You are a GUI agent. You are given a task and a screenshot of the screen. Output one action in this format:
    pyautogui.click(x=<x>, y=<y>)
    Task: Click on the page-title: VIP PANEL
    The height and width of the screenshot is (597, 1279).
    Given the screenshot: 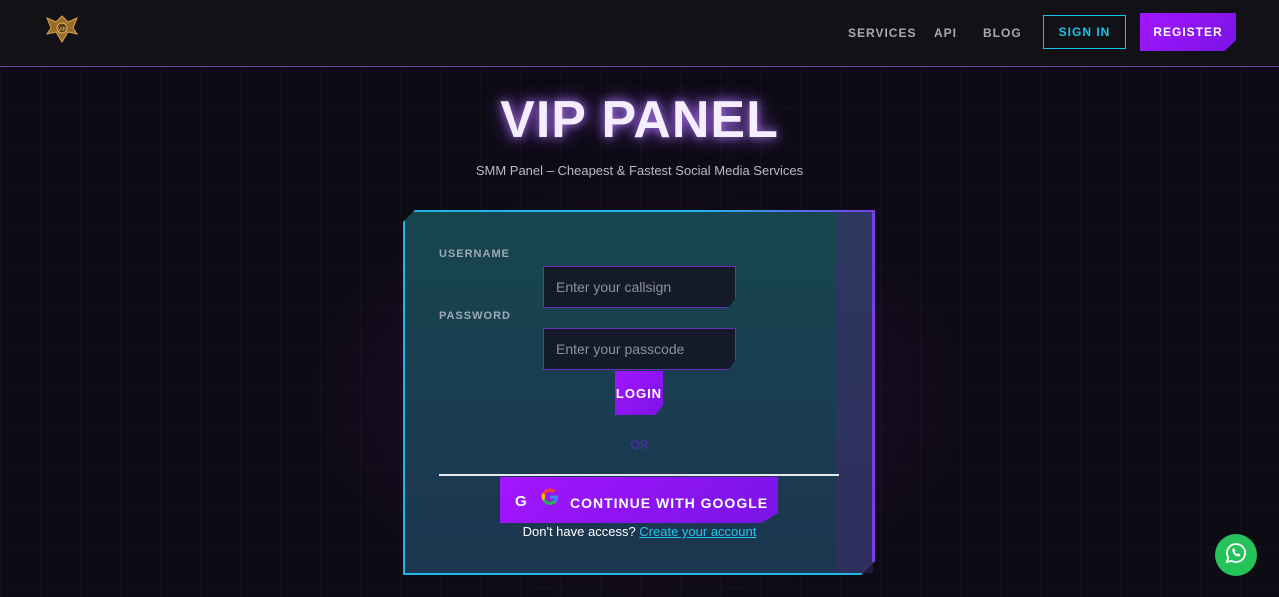 What is the action you would take?
    pyautogui.click(x=639, y=120)
    